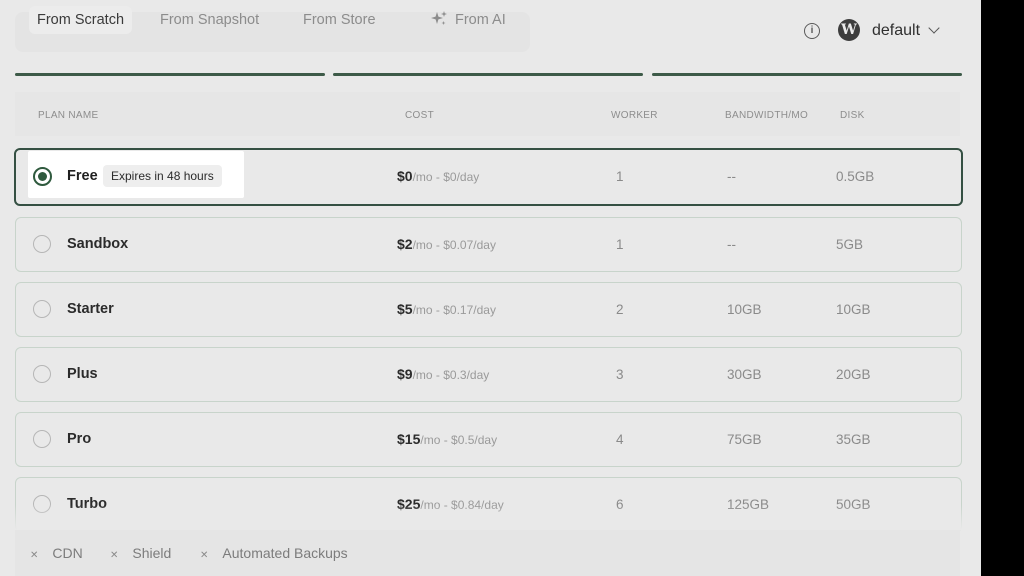  Describe the element at coordinates (447, 439) in the screenshot. I see `plan-cost: $15/mo - $0.5/day` at that location.